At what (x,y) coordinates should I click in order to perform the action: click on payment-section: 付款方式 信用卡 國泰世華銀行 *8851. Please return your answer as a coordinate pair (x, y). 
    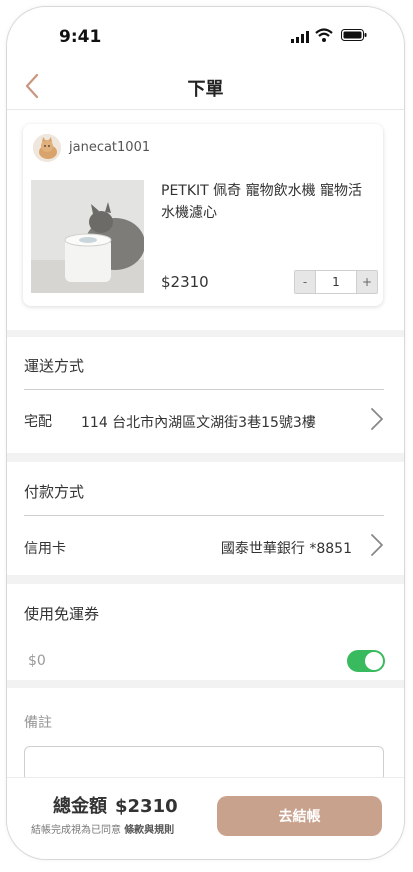
    Looking at the image, I should click on (205, 518).